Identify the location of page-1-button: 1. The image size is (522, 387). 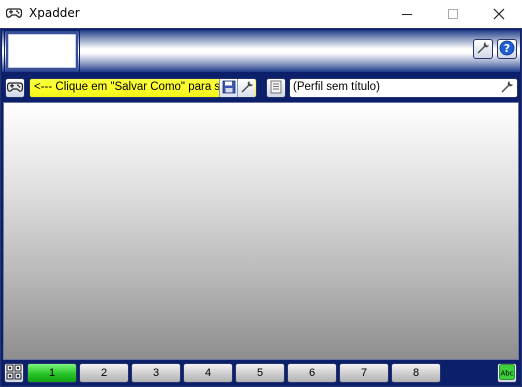
(52, 373).